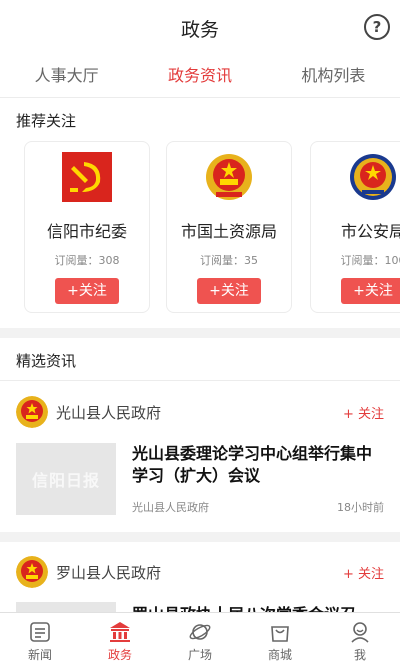 The width and height of the screenshot is (400, 667). What do you see at coordinates (279, 655) in the screenshot?
I see `nav-label: 商城` at bounding box center [279, 655].